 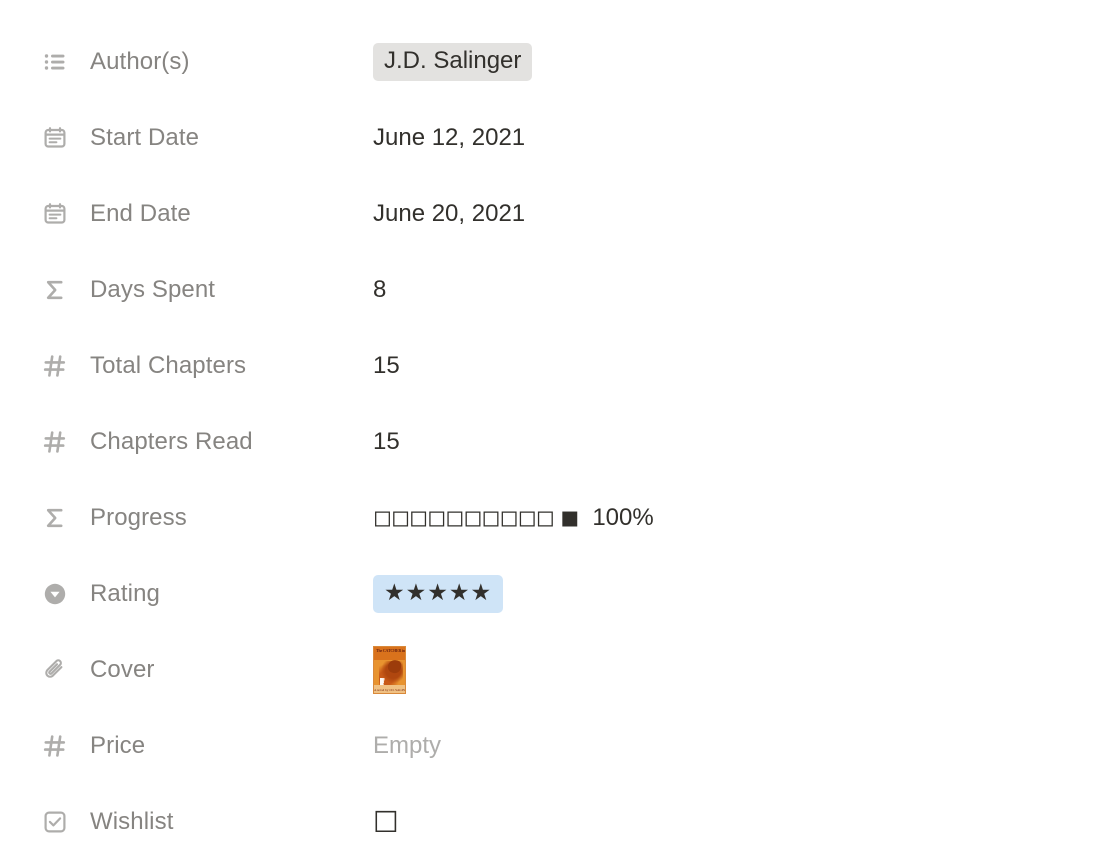 What do you see at coordinates (449, 214) in the screenshot?
I see `property-value-end-date: June 20, 2021` at bounding box center [449, 214].